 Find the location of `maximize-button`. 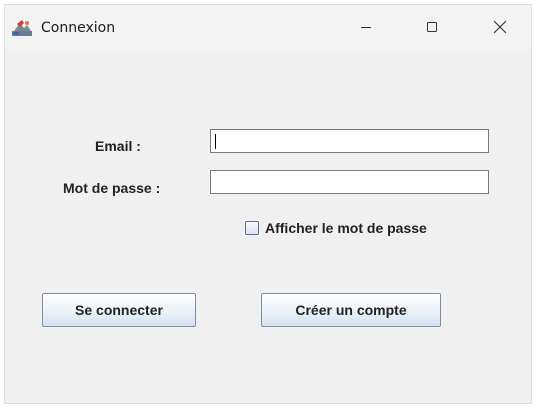

maximize-button is located at coordinates (432, 29).